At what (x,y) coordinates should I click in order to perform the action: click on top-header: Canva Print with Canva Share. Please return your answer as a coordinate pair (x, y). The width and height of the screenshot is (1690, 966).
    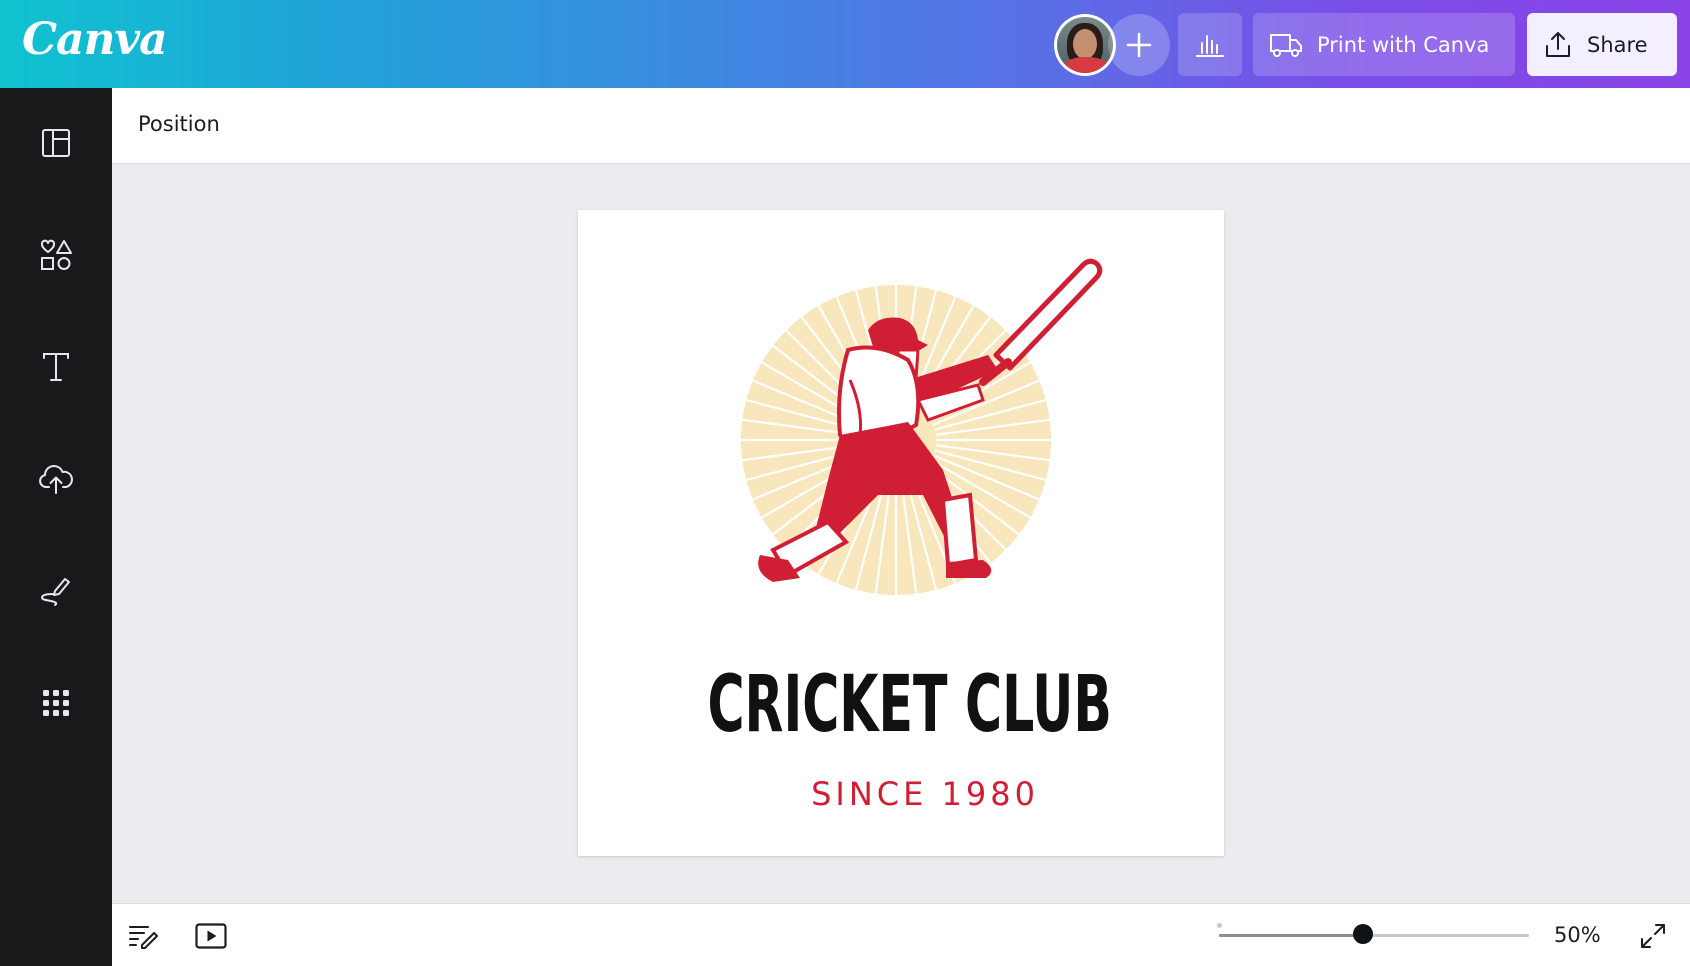
    Looking at the image, I should click on (845, 44).